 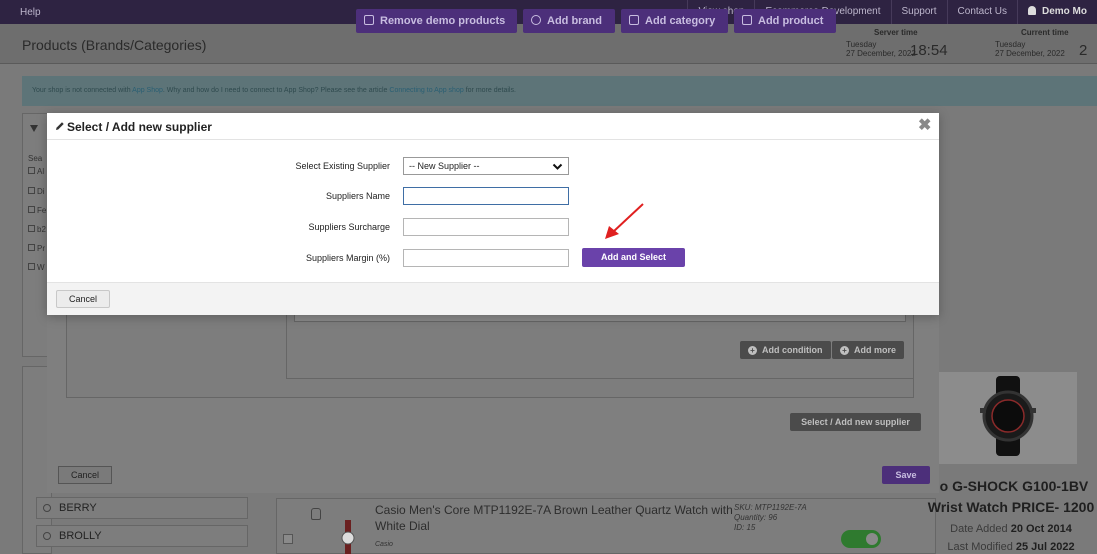 I want to click on product-quantity: Quantity: 96, so click(x=756, y=517).